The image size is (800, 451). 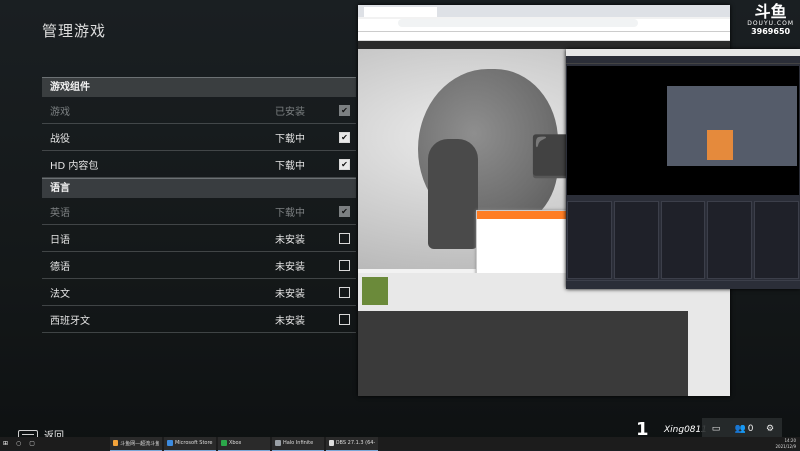 I want to click on browser-tab-strip, so click(x=544, y=11).